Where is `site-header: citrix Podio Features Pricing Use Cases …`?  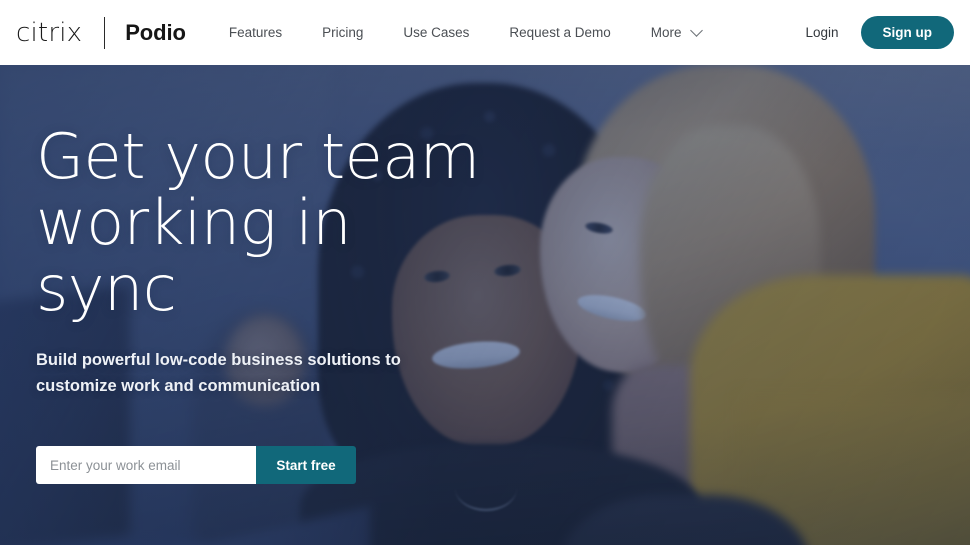
site-header: citrix Podio Features Pricing Use Cases … is located at coordinates (485, 32).